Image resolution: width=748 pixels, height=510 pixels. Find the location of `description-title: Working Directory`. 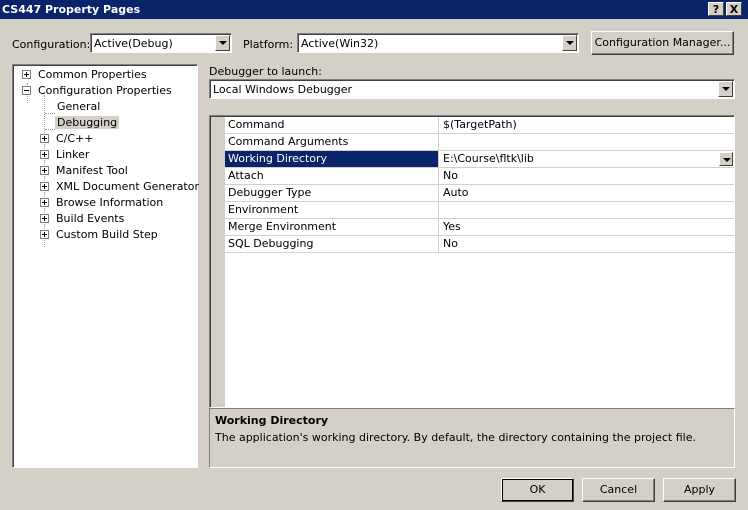

description-title: Working Directory is located at coordinates (272, 420).